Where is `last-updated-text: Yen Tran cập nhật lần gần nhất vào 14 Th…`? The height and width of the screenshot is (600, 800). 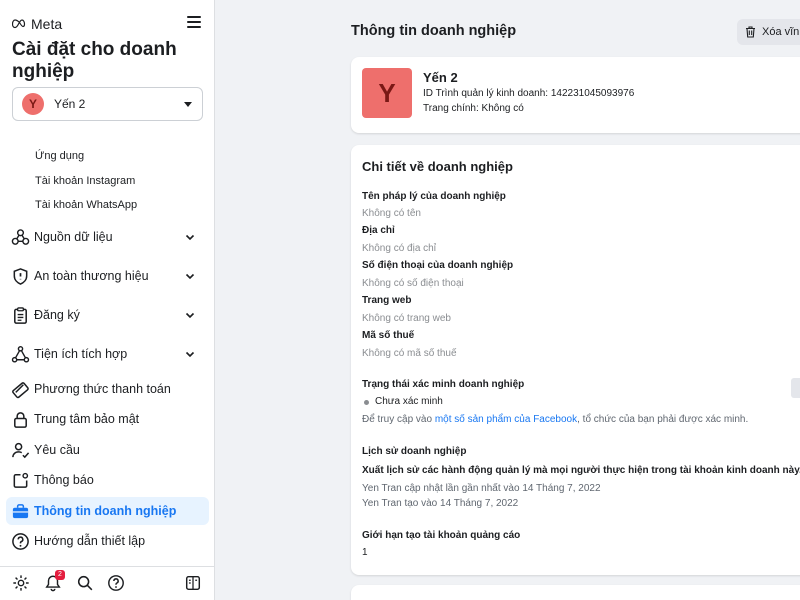 last-updated-text: Yen Tran cập nhật lần gần nhất vào 14 Th… is located at coordinates (481, 488).